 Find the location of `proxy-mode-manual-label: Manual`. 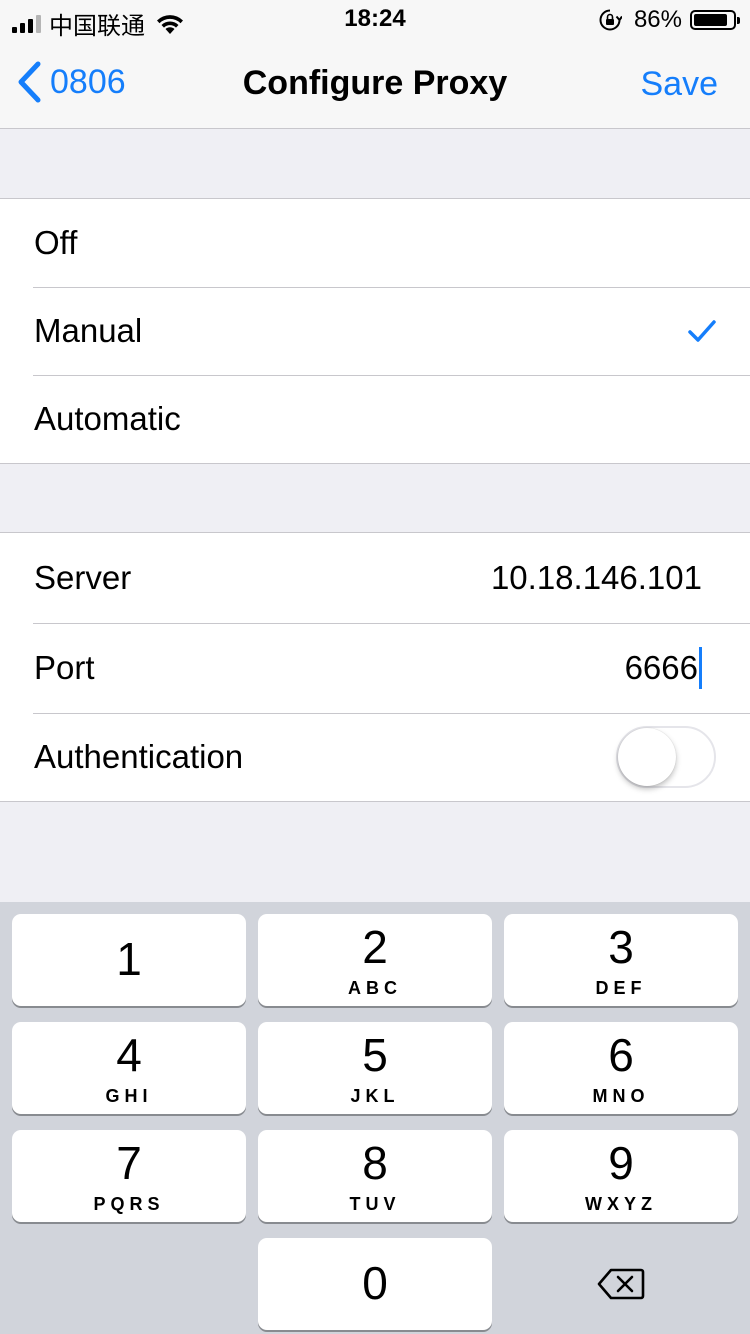

proxy-mode-manual-label: Manual is located at coordinates (88, 330).